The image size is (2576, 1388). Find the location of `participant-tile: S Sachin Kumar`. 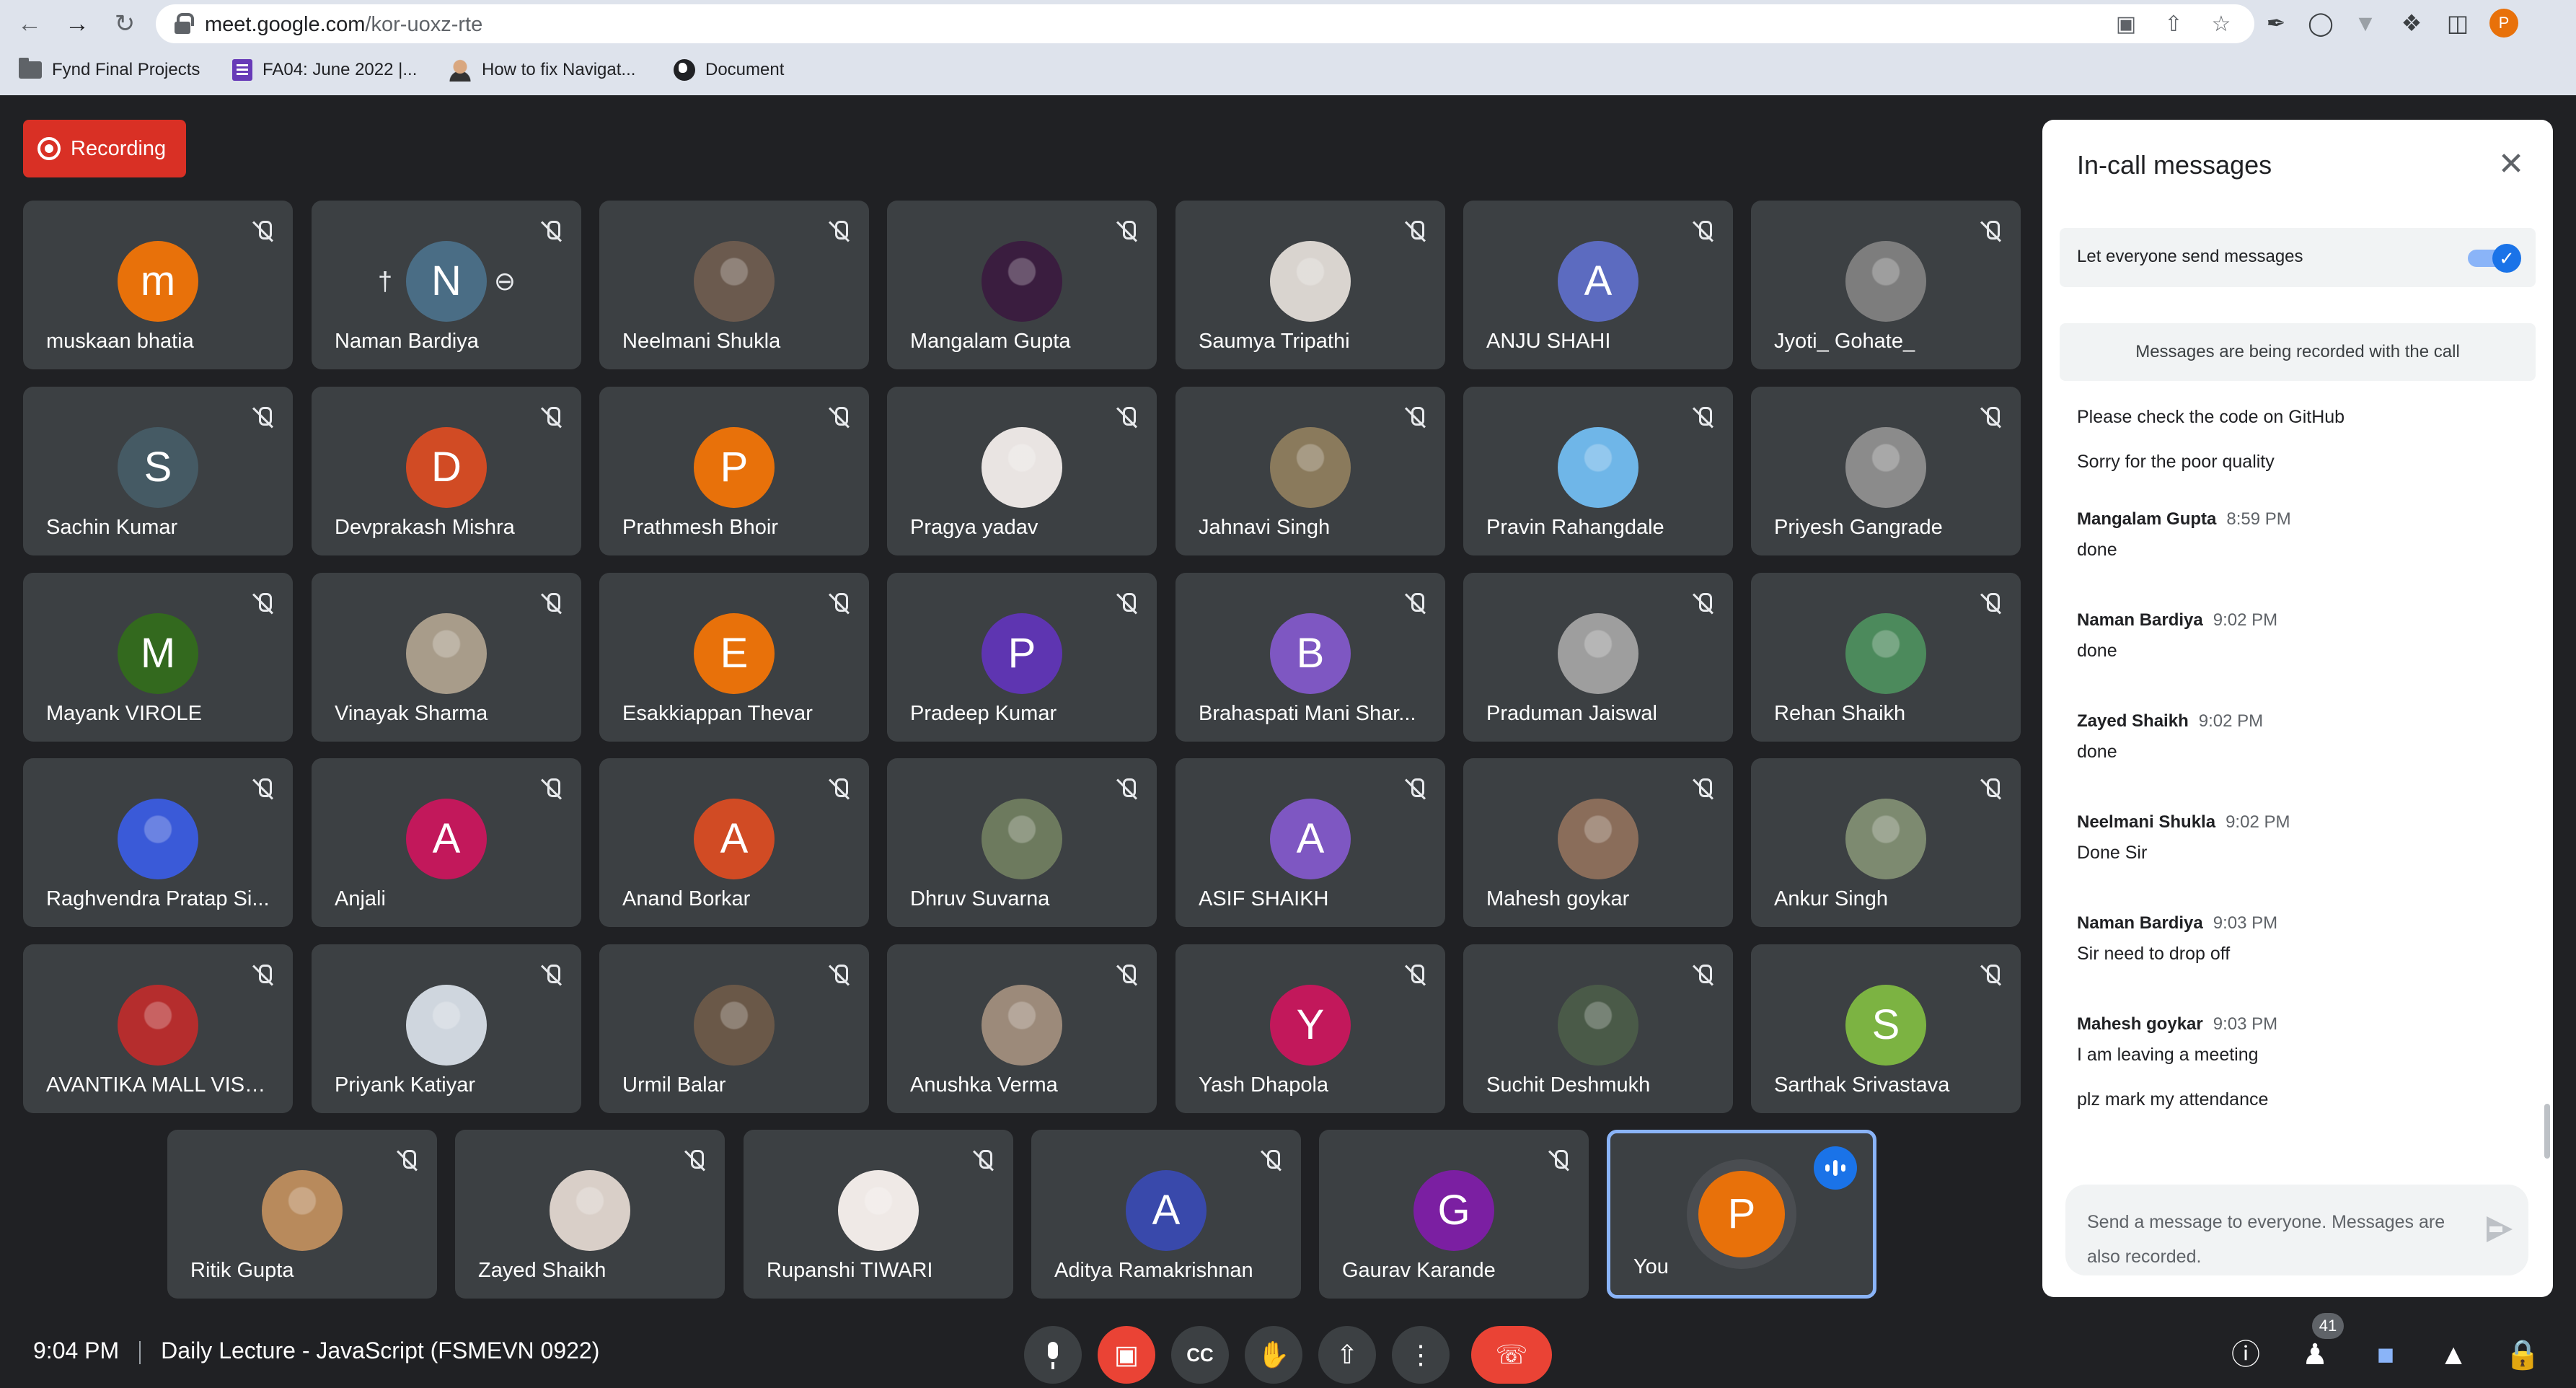

participant-tile: S Sachin Kumar is located at coordinates (158, 471).